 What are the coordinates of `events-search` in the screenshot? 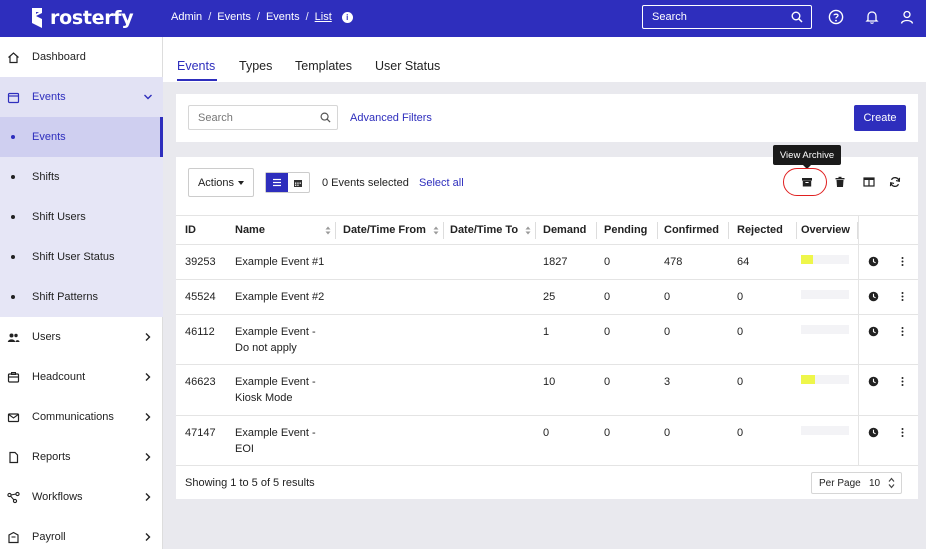 It's located at (263, 117).